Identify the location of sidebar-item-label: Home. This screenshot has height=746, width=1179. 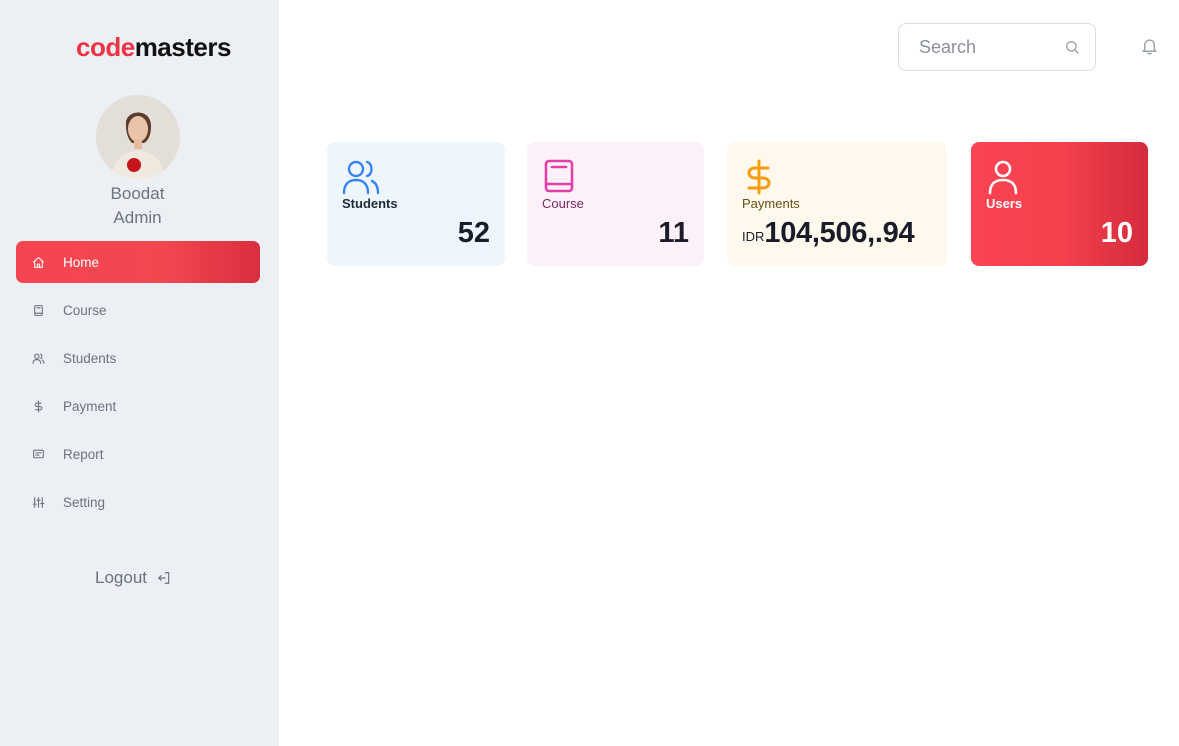
(81, 262).